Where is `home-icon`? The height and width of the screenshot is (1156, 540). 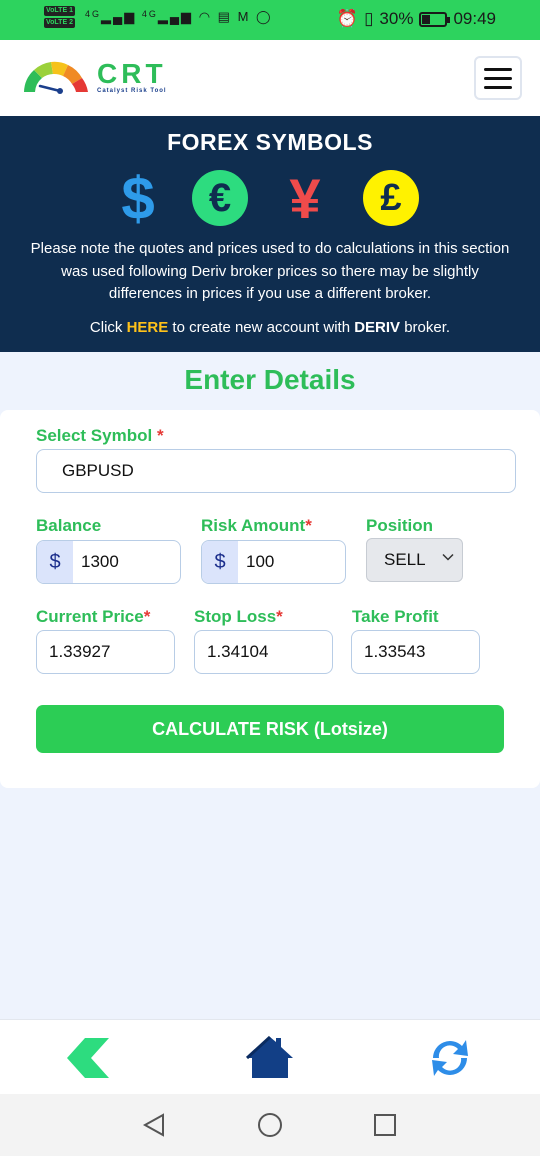 home-icon is located at coordinates (270, 1058).